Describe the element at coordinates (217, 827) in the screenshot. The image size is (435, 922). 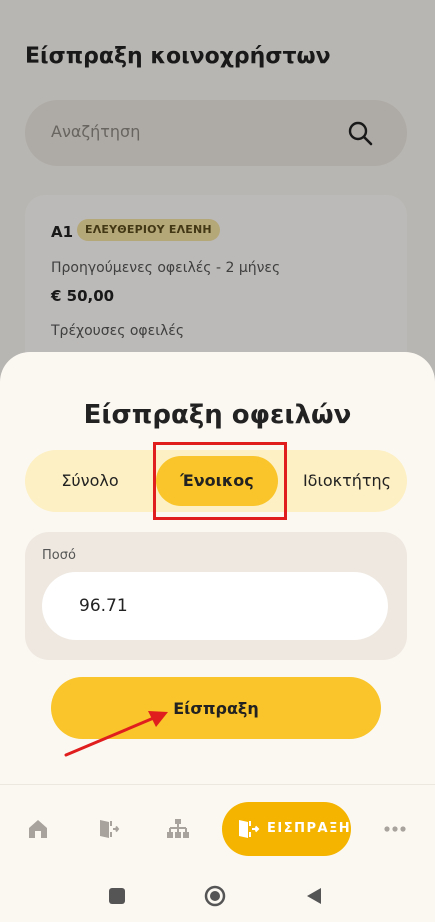
I see `bottom-nav: ΕΙΣΠΡΑΞΗ` at that location.